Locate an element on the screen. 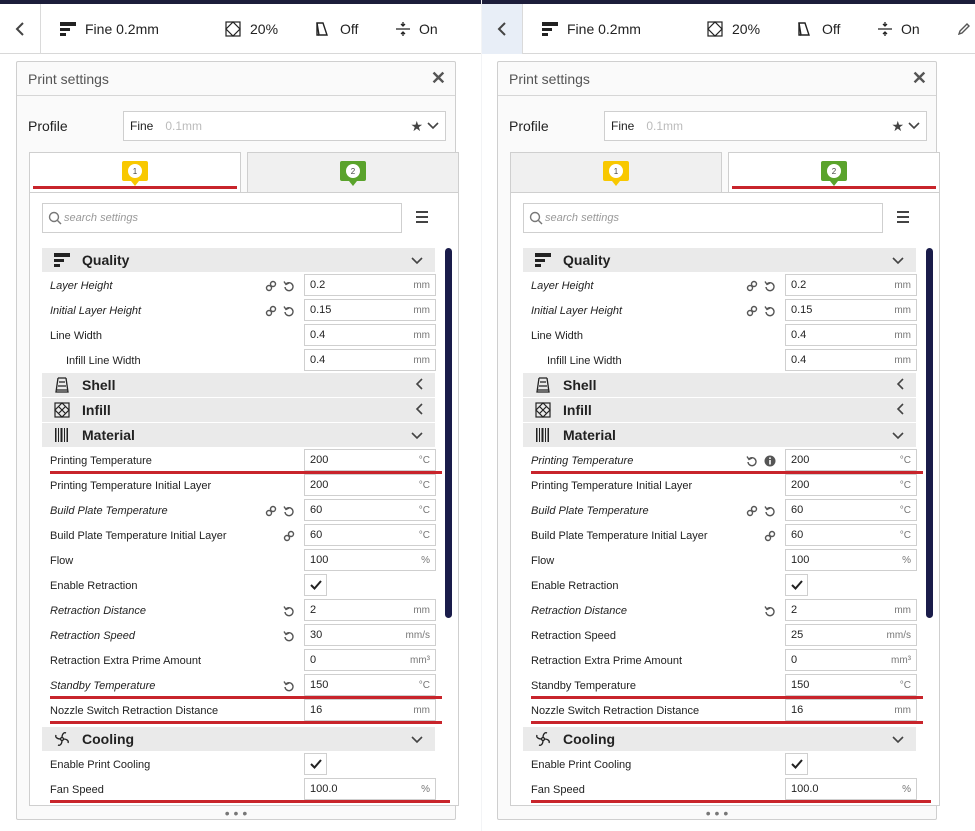  setting-row: Infill Line Width 0.4 mm is located at coordinates (720, 360).